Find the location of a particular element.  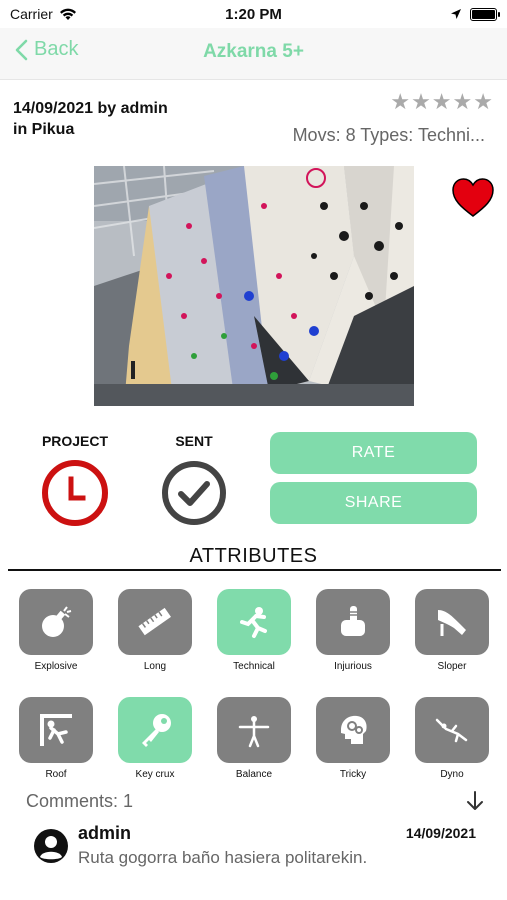

favorite-heart-icon is located at coordinates (473, 198).